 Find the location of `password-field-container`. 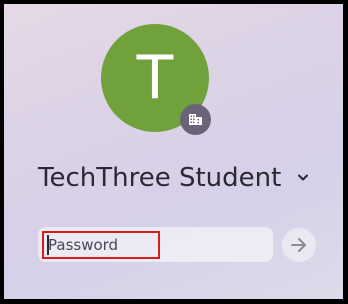

password-field-container is located at coordinates (155, 244).